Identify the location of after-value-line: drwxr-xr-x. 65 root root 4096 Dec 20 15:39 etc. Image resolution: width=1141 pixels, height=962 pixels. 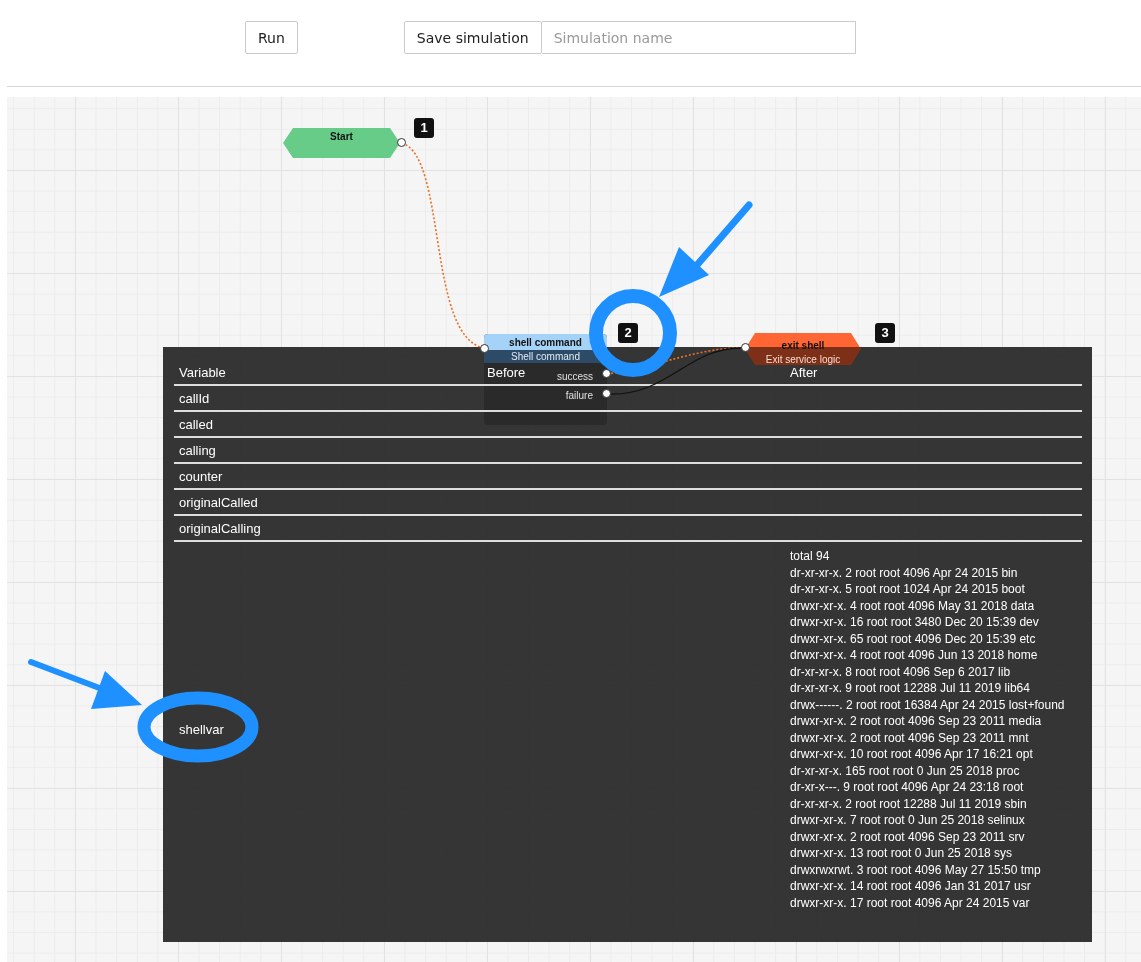
(913, 638).